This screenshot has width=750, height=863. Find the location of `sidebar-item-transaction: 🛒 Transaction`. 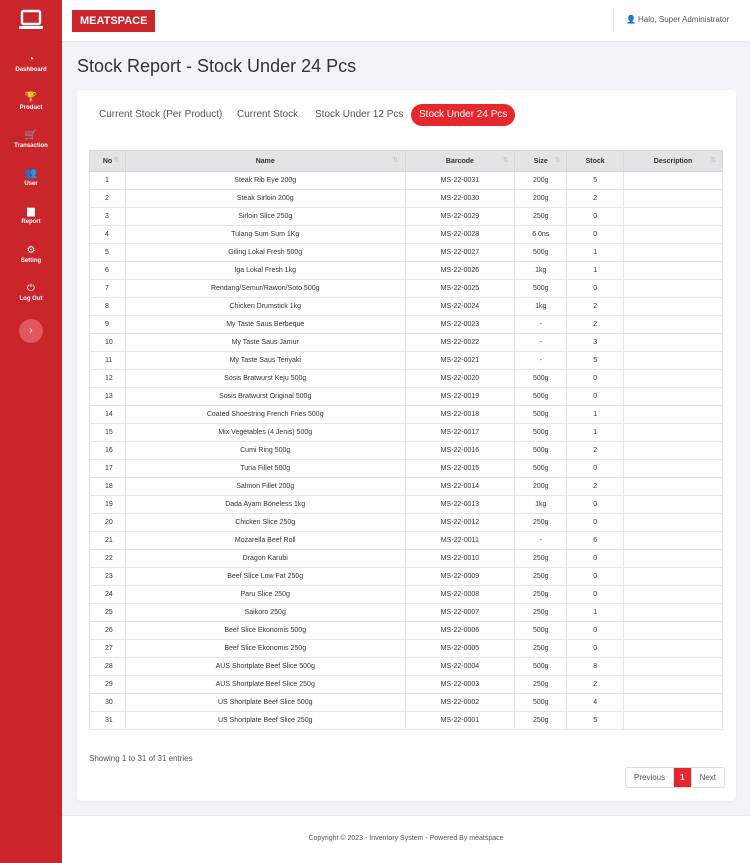

sidebar-item-transaction: 🛒 Transaction is located at coordinates (31, 140).